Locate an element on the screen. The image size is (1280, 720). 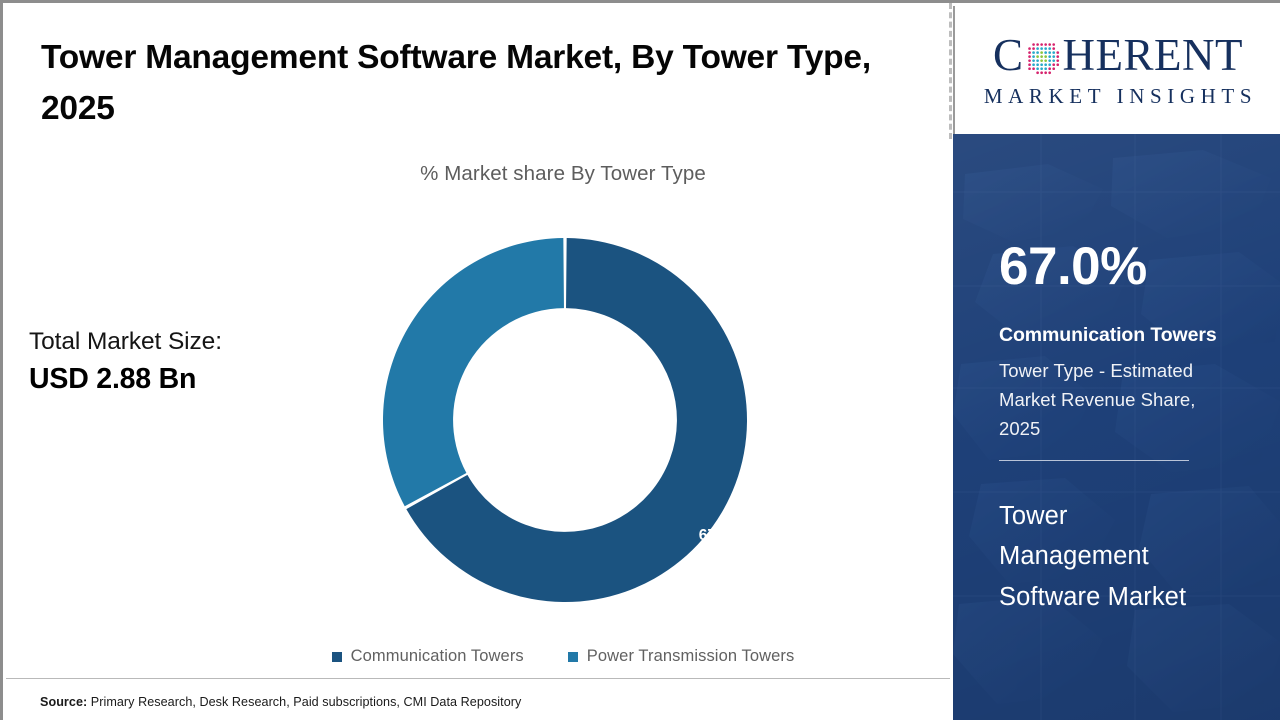
legend-label-communication-towers: Communication Towers is located at coordinates (437, 656).